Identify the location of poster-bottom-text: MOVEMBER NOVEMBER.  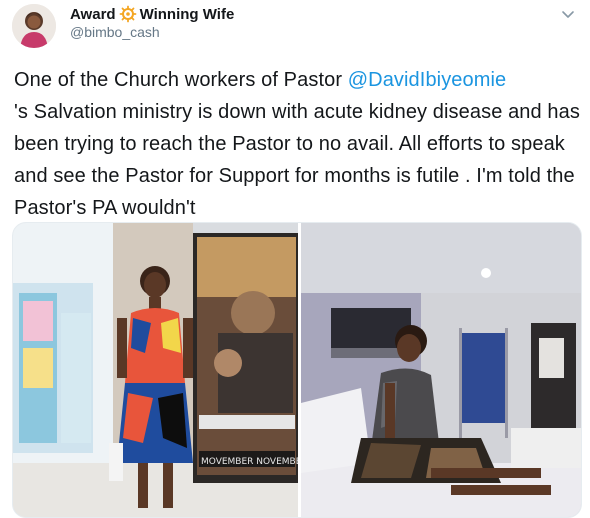
(249, 462).